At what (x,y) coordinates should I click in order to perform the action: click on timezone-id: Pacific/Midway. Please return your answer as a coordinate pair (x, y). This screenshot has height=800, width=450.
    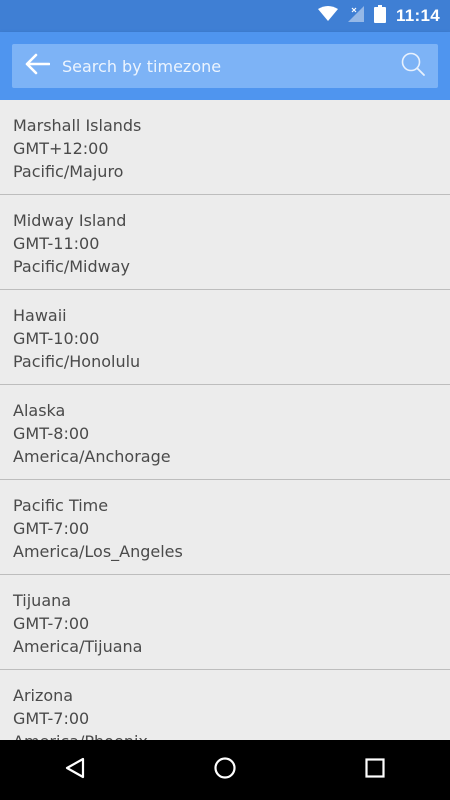
    Looking at the image, I should click on (72, 266).